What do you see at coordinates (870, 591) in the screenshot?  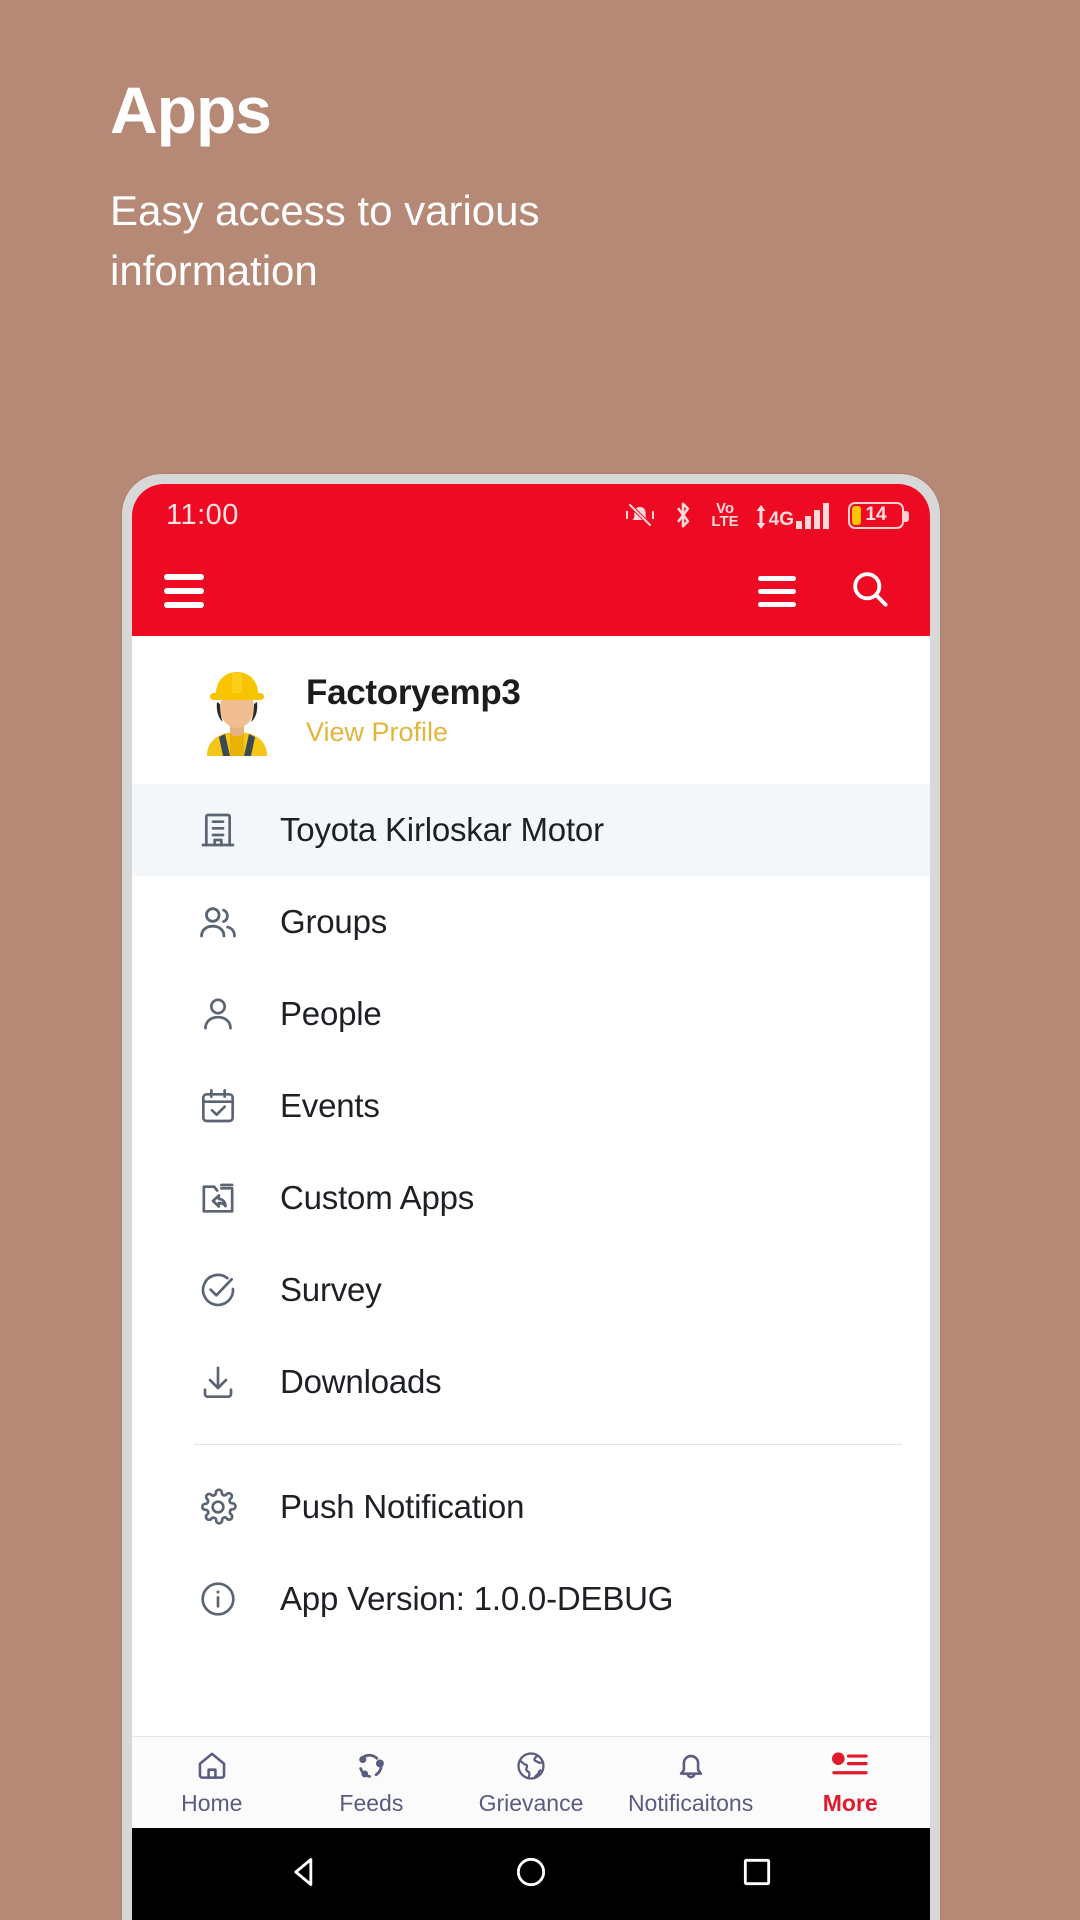 I see `search-icon` at bounding box center [870, 591].